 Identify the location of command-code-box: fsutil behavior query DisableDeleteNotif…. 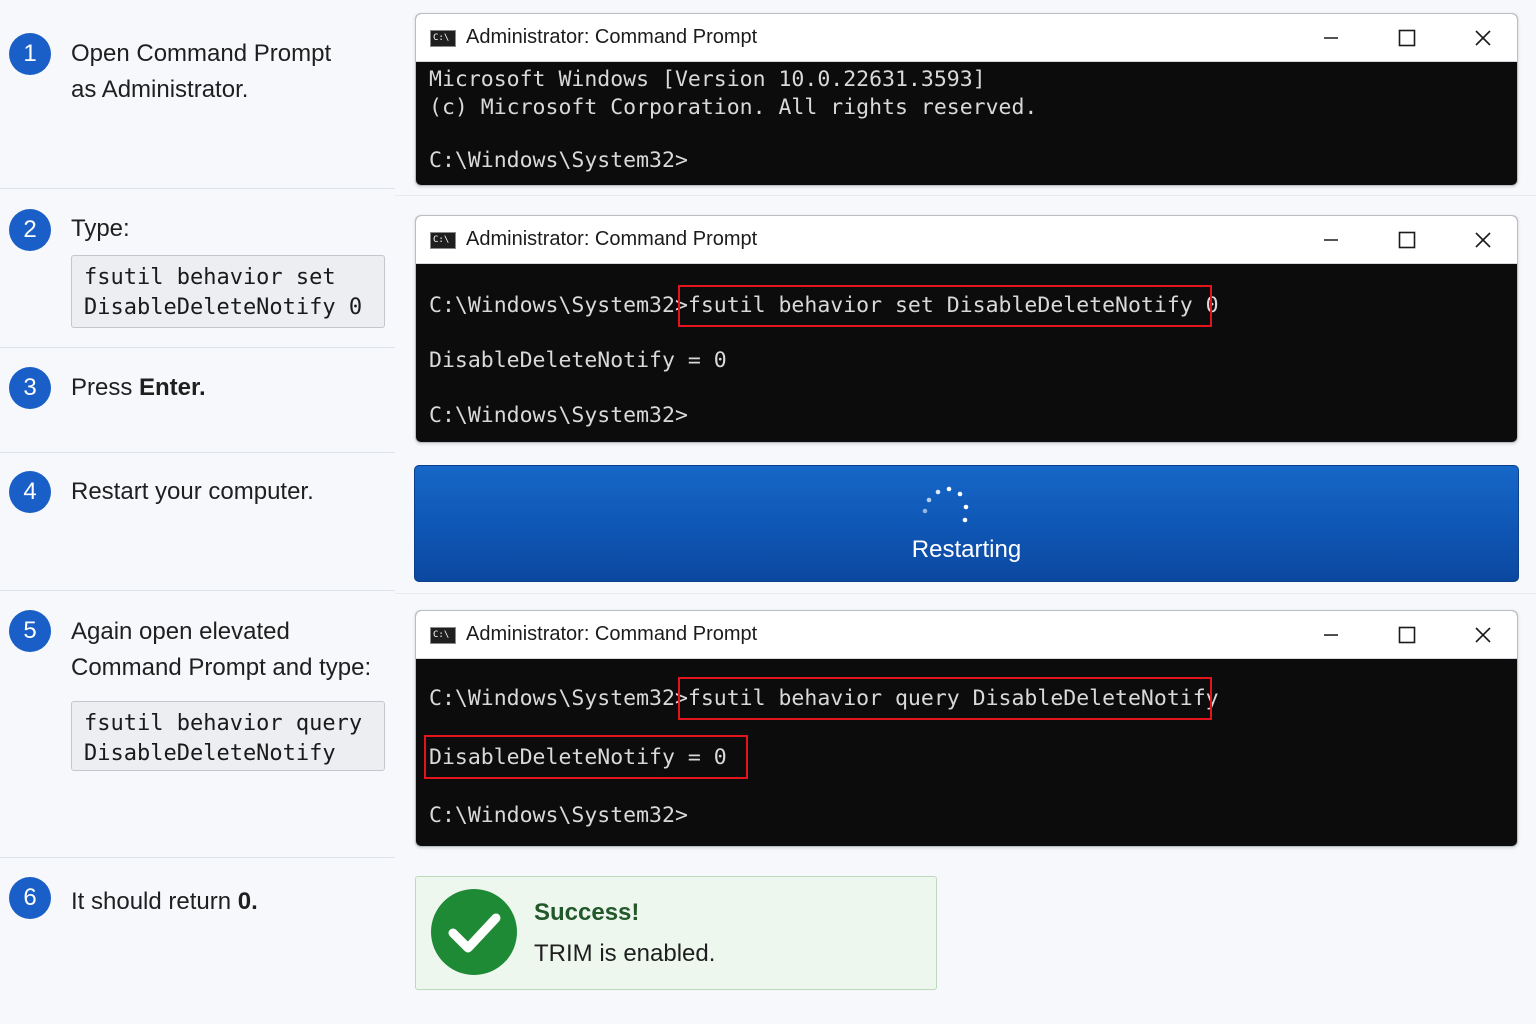
(228, 736).